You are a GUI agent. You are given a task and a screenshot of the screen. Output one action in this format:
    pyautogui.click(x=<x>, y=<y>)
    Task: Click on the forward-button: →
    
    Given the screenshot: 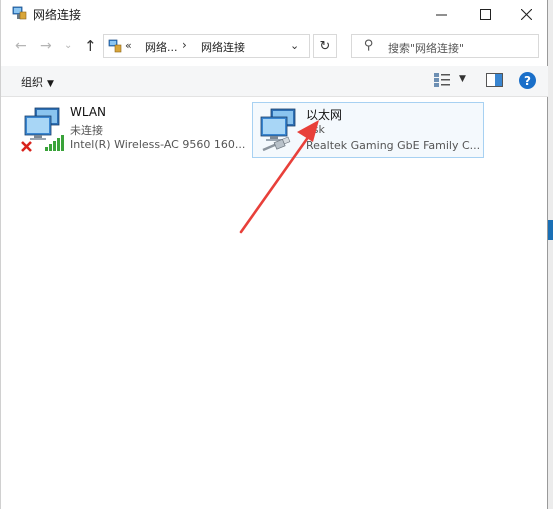 What is the action you would take?
    pyautogui.click(x=46, y=46)
    